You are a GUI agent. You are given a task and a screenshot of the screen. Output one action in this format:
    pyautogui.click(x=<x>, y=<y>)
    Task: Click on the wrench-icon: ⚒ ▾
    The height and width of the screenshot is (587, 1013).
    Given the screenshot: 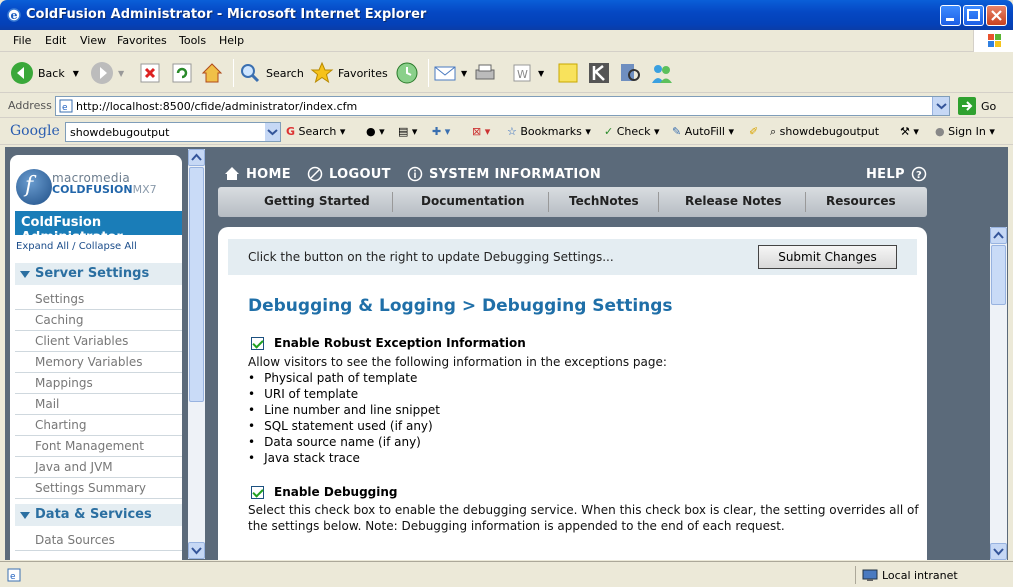 What is the action you would take?
    pyautogui.click(x=909, y=131)
    